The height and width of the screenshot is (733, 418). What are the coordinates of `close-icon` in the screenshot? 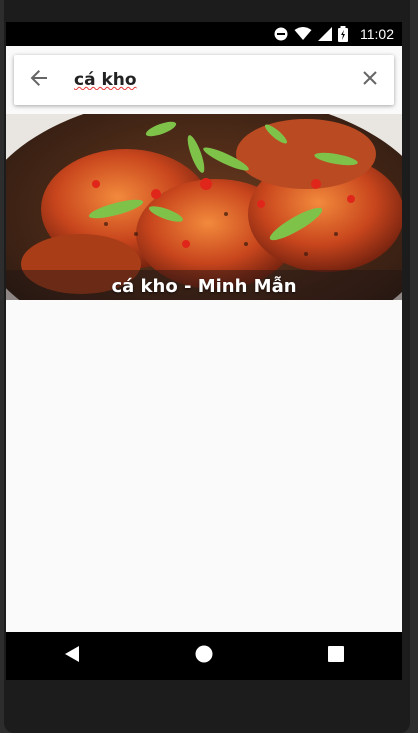 It's located at (370, 80).